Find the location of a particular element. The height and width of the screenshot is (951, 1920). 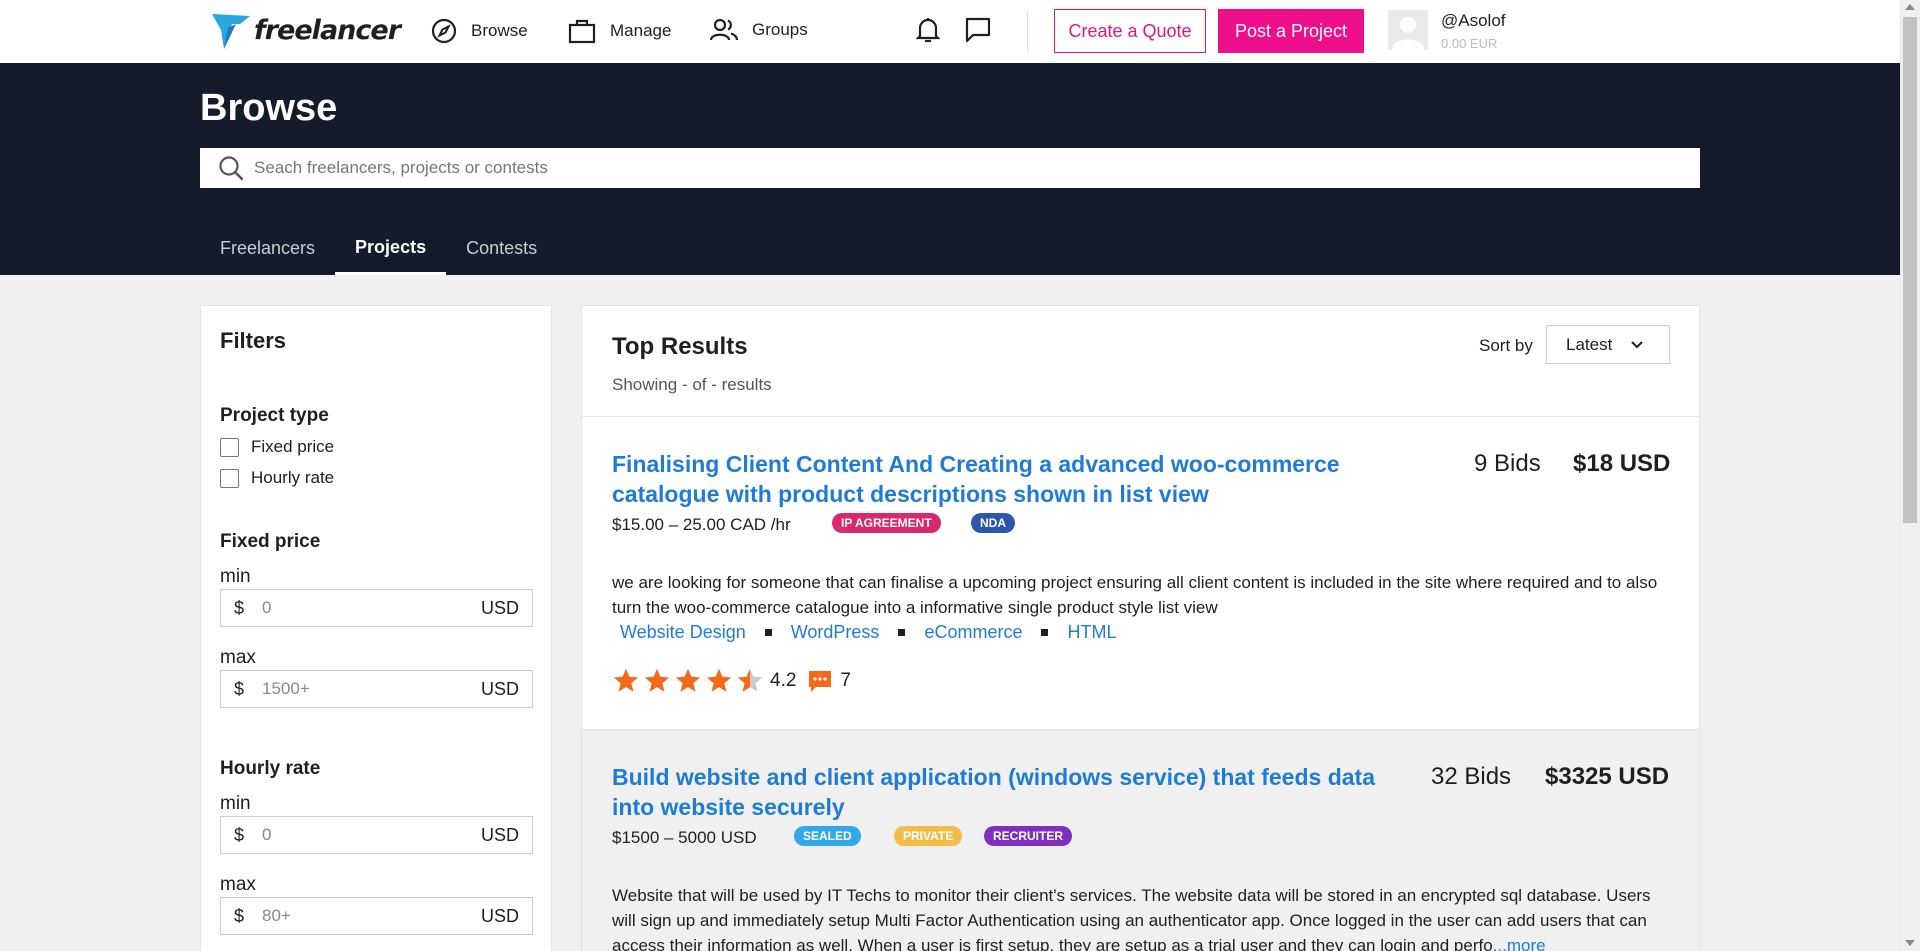

sort-select: Latest is located at coordinates (1608, 344).